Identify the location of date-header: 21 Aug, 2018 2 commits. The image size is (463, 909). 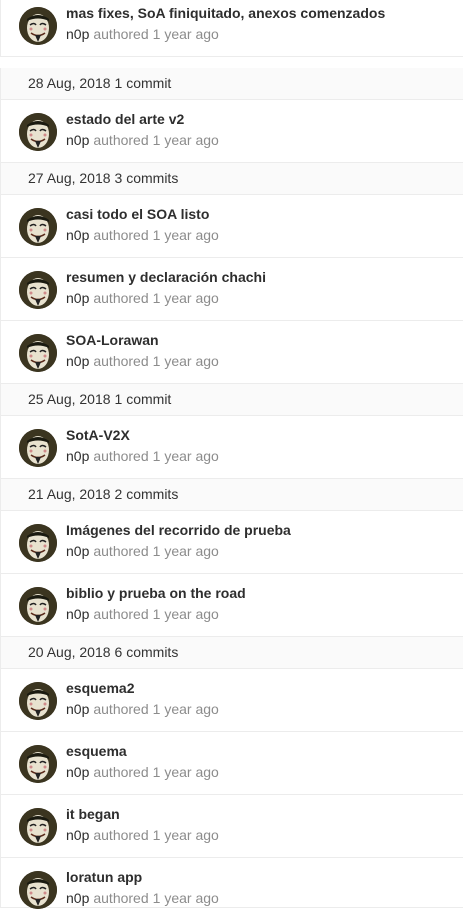
(231, 495).